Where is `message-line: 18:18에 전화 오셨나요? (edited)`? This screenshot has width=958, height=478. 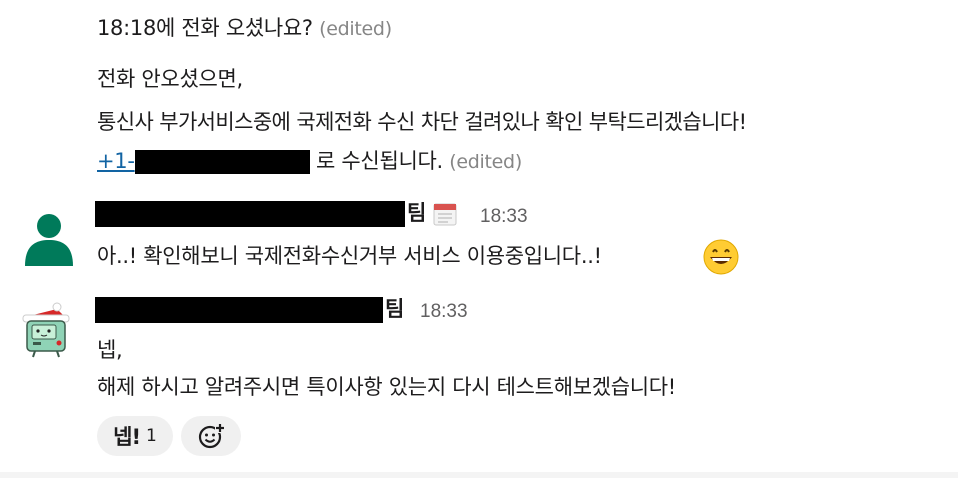
message-line: 18:18에 전화 오셨나요? (edited) is located at coordinates (244, 28).